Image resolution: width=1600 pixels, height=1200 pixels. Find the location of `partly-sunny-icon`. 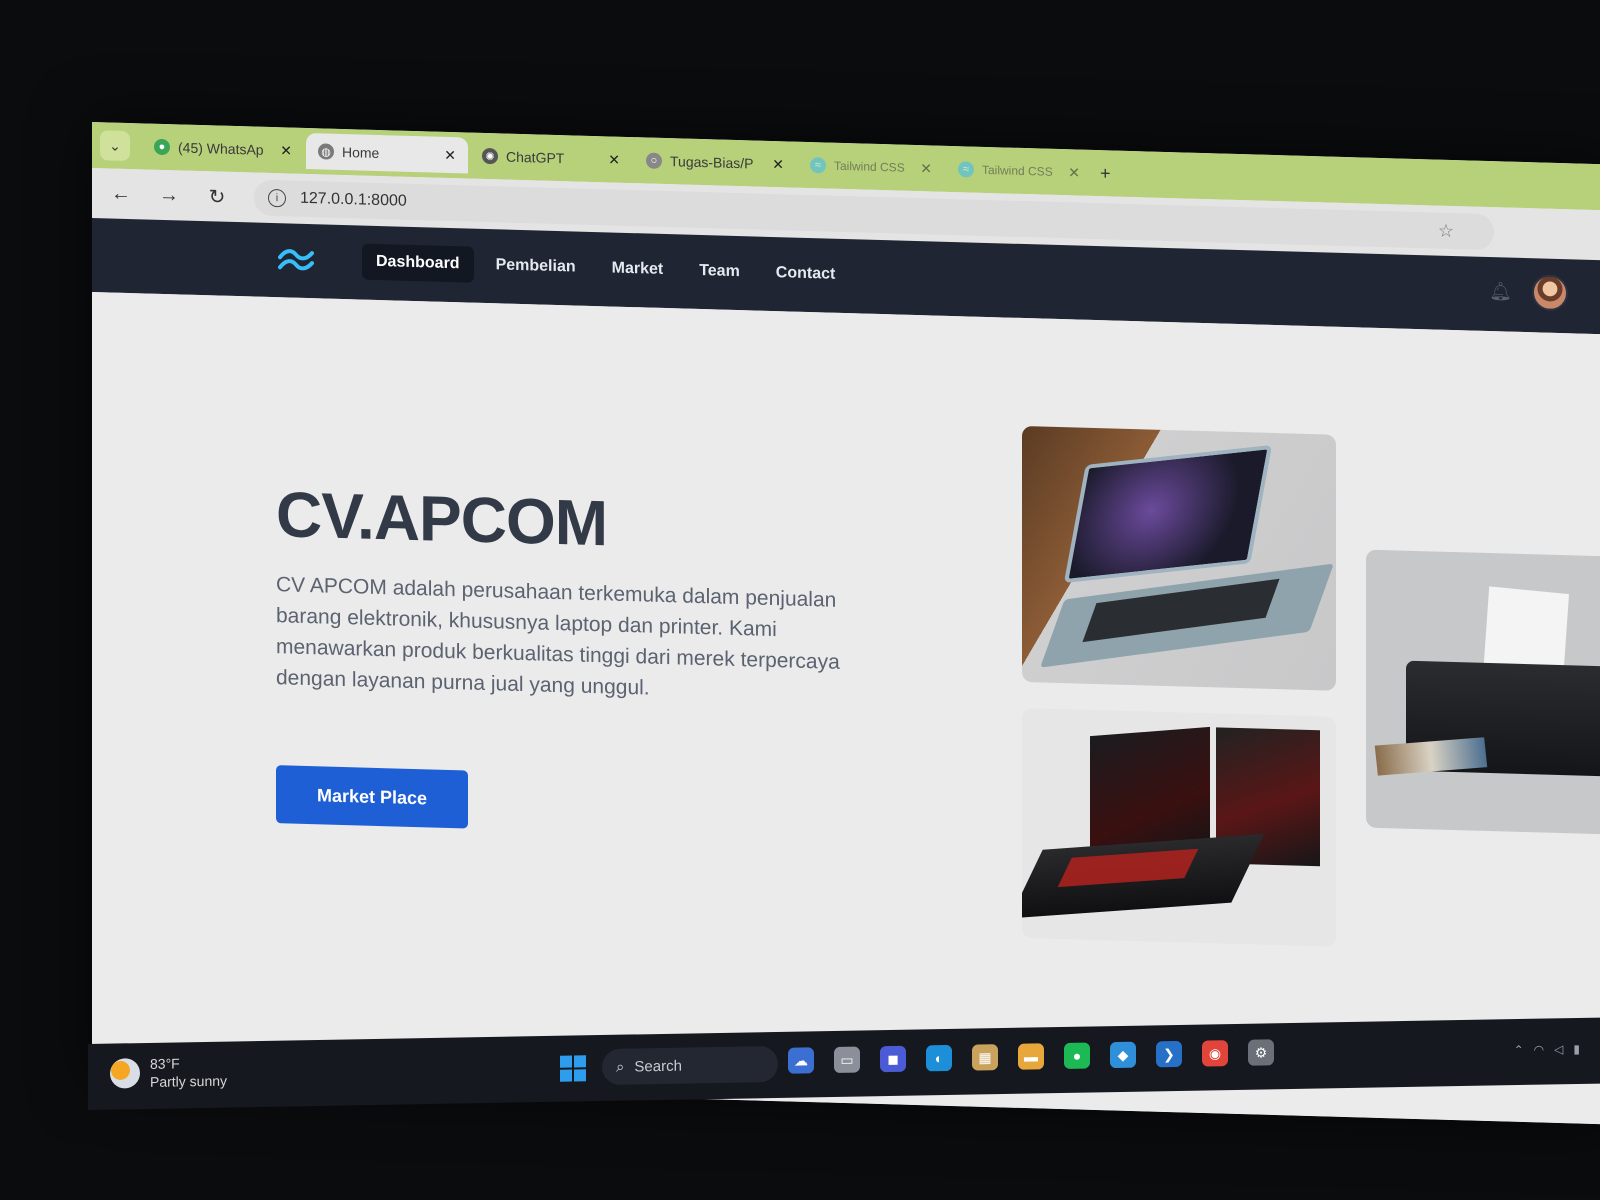

partly-sunny-icon is located at coordinates (125, 1073).